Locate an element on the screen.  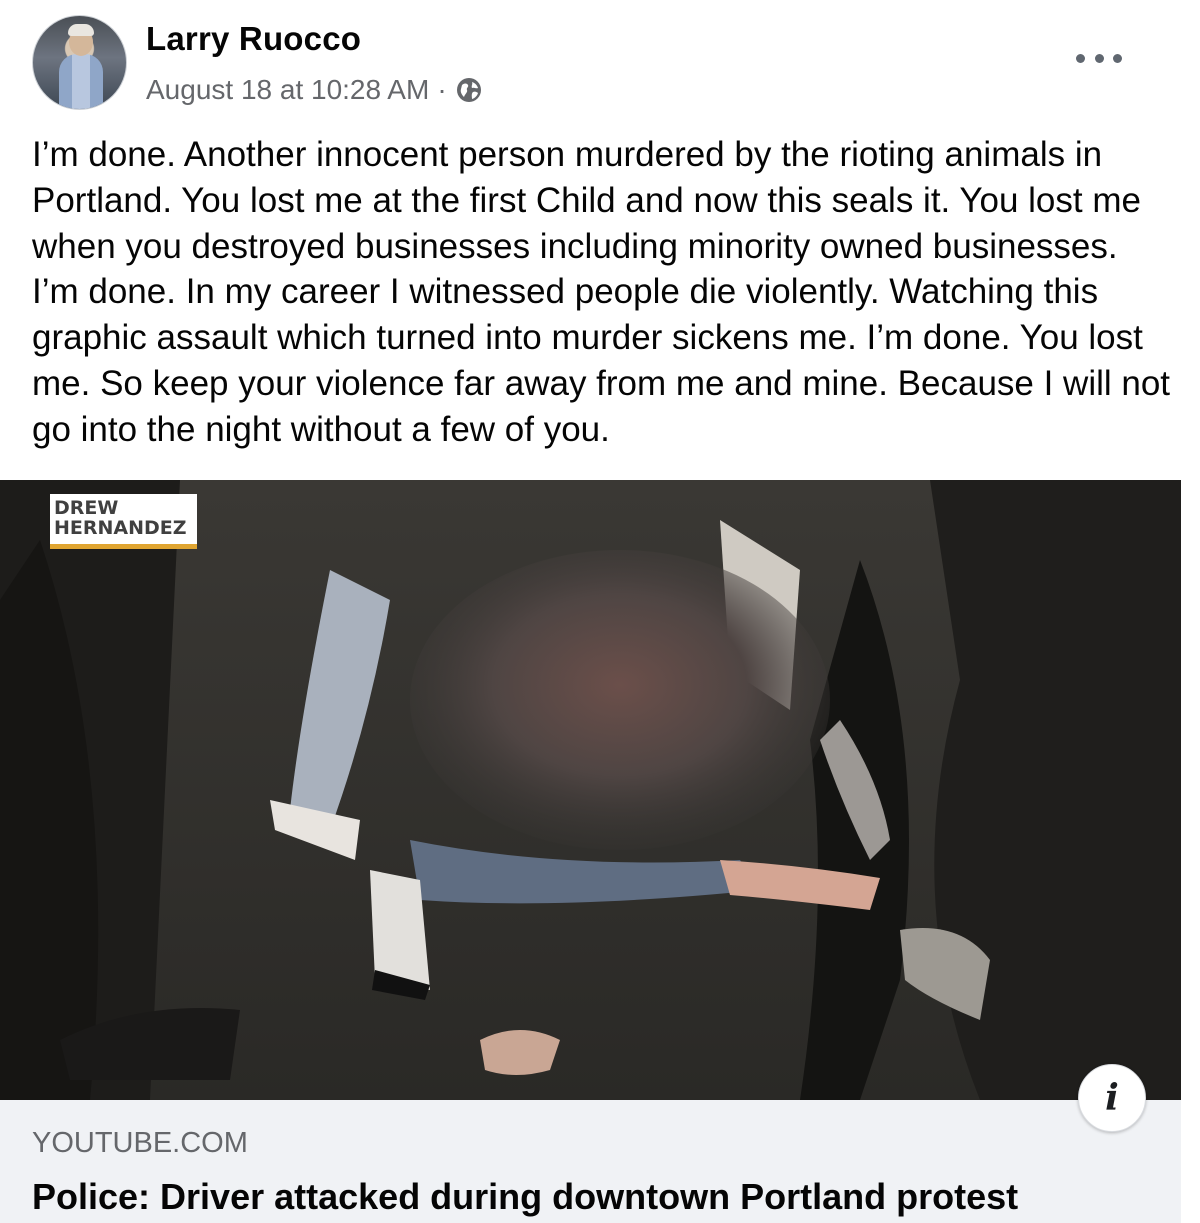
info-icon: i is located at coordinates (1112, 1098).